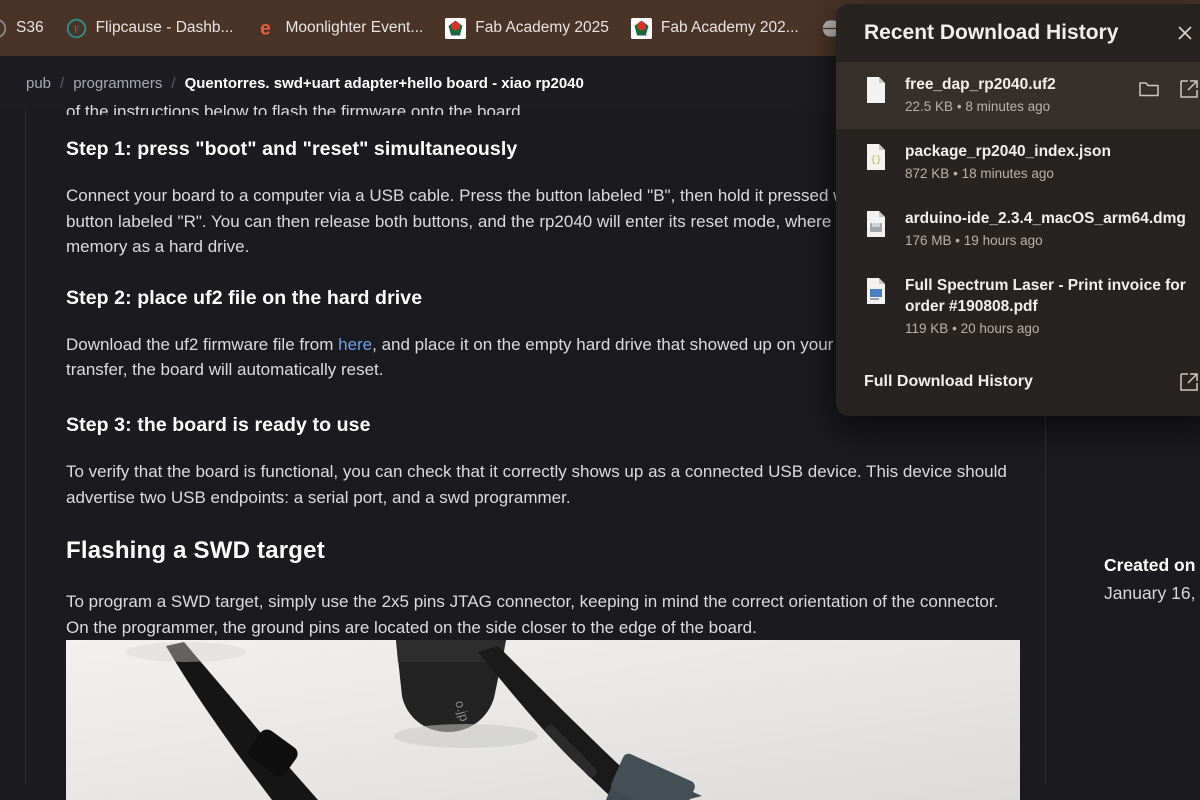 Image resolution: width=1200 pixels, height=800 pixels. I want to click on download-item-meta-1: 872 KB • 18 minutes ago, so click(1052, 173).